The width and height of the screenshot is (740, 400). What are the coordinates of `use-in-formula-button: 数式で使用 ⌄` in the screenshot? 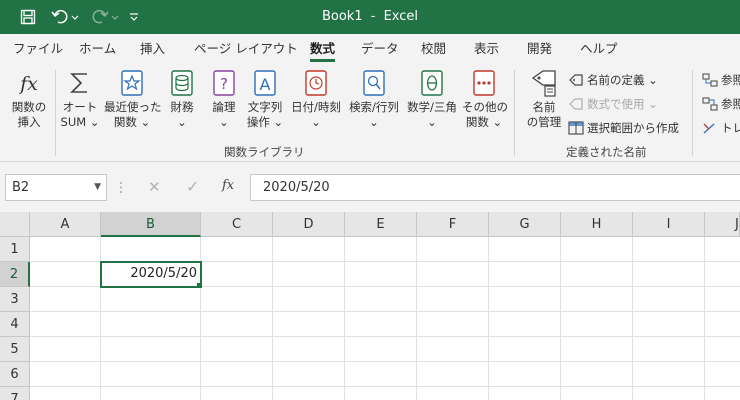 It's located at (613, 104).